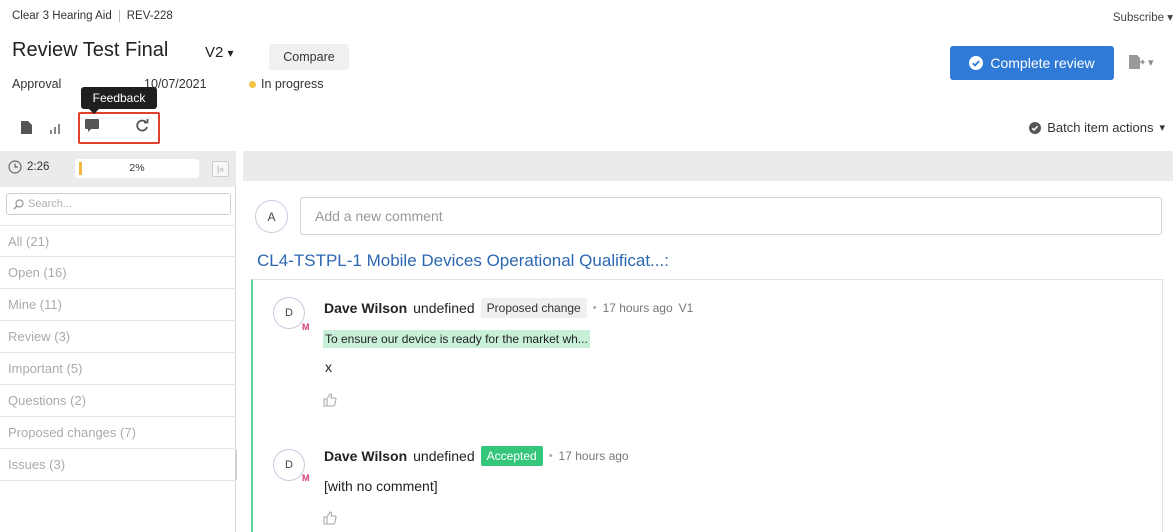  Describe the element at coordinates (118, 369) in the screenshot. I see `filter-item-important: Important (5)` at that location.